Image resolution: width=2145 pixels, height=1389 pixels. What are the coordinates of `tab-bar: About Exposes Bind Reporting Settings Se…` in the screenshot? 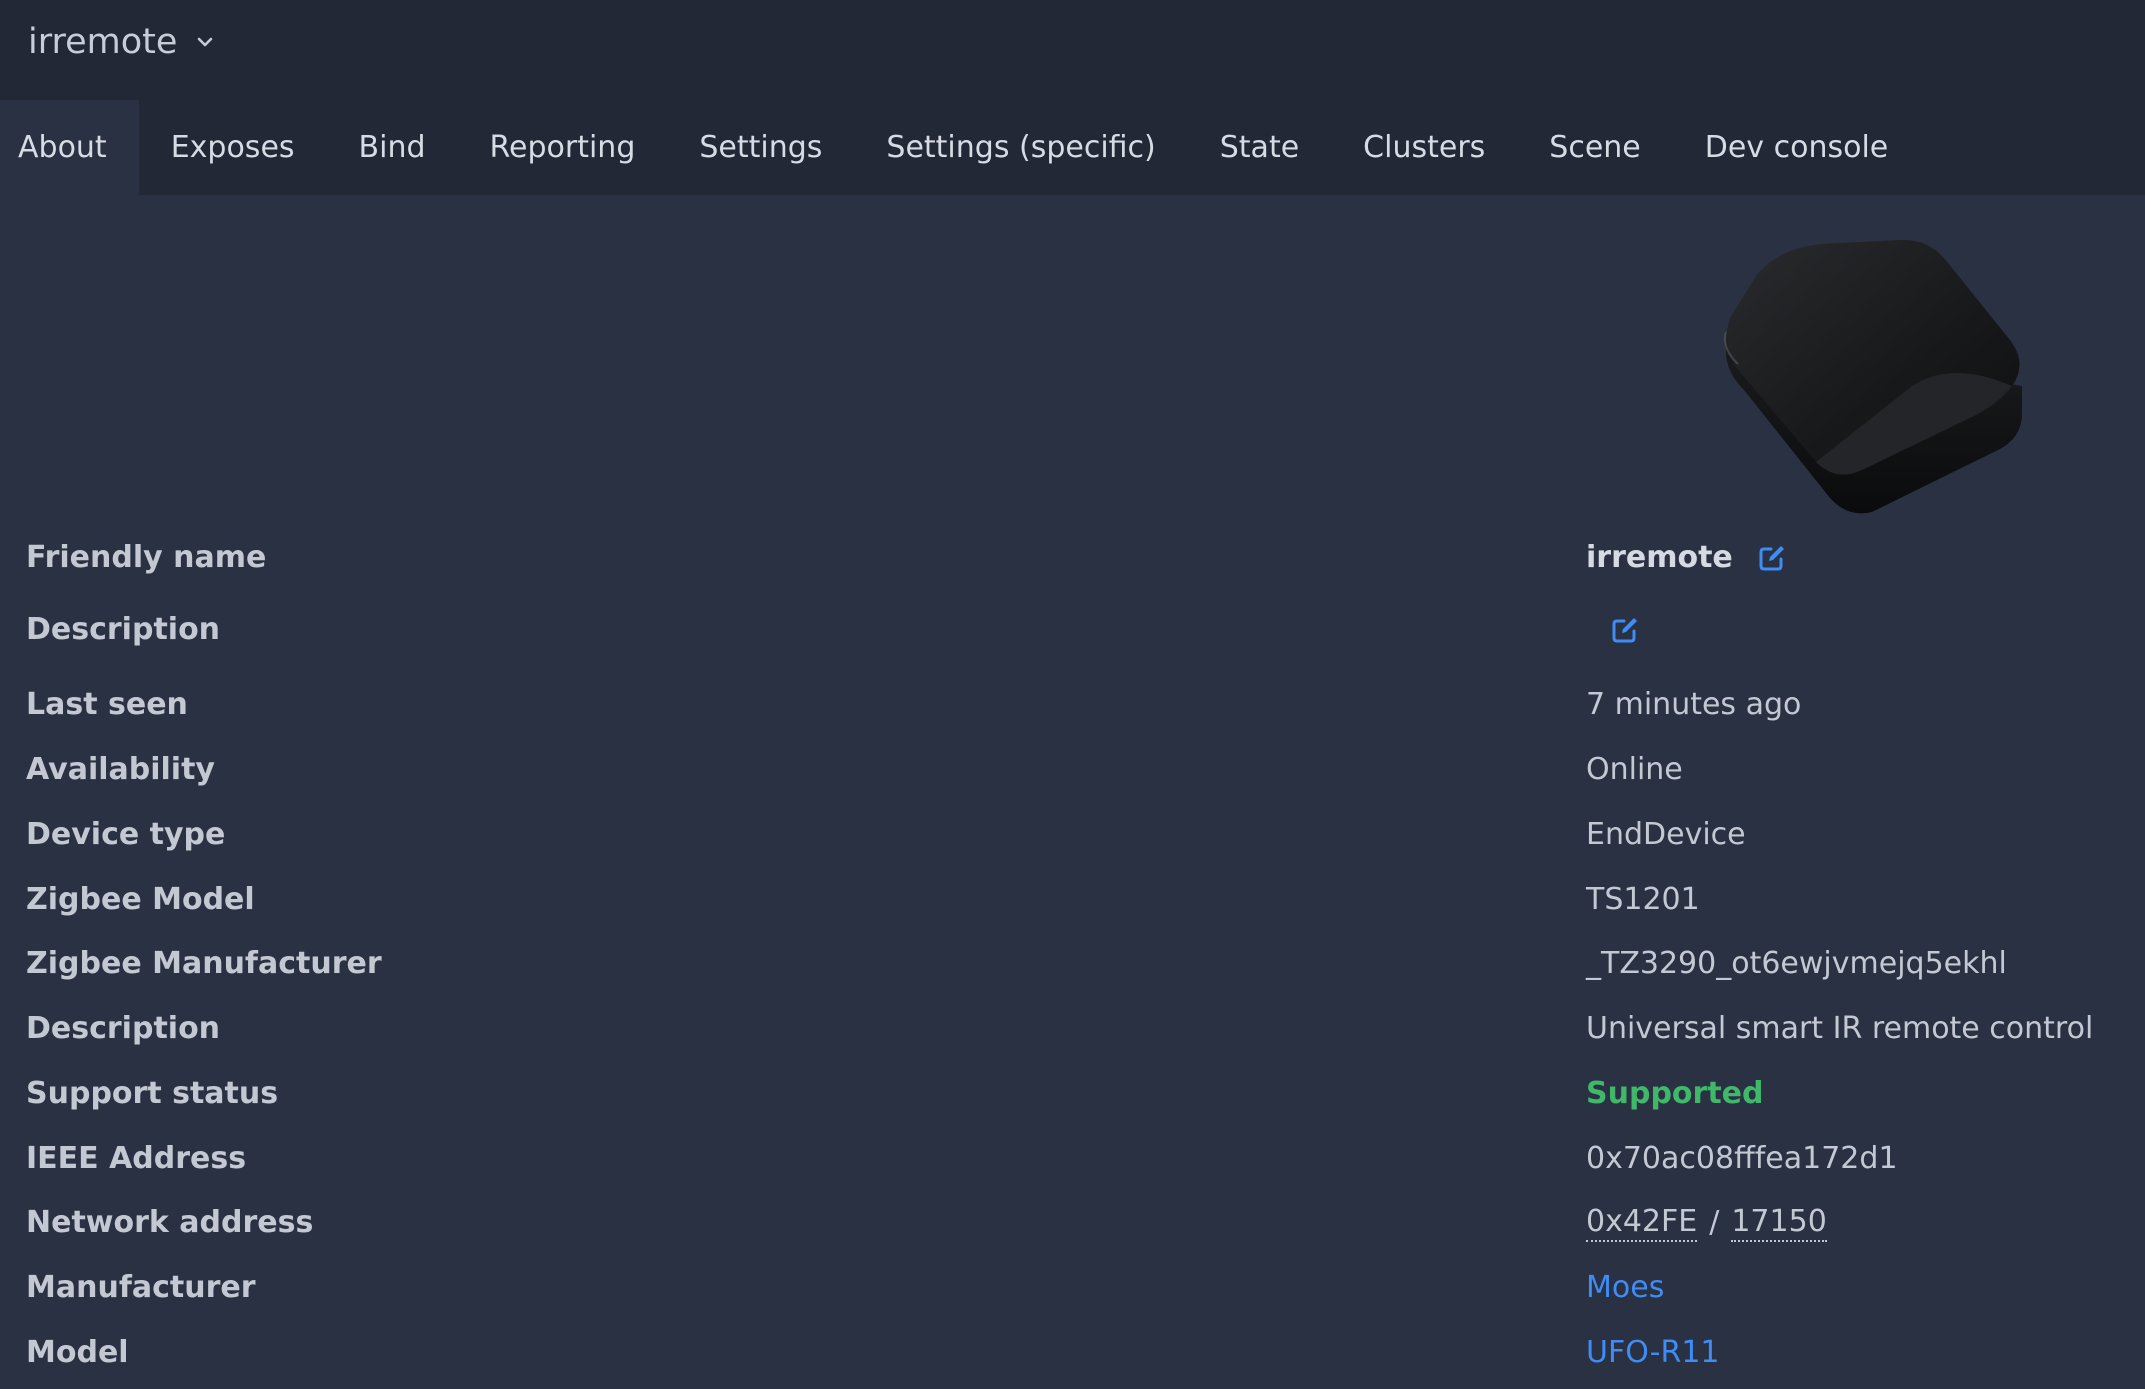 It's located at (960, 147).